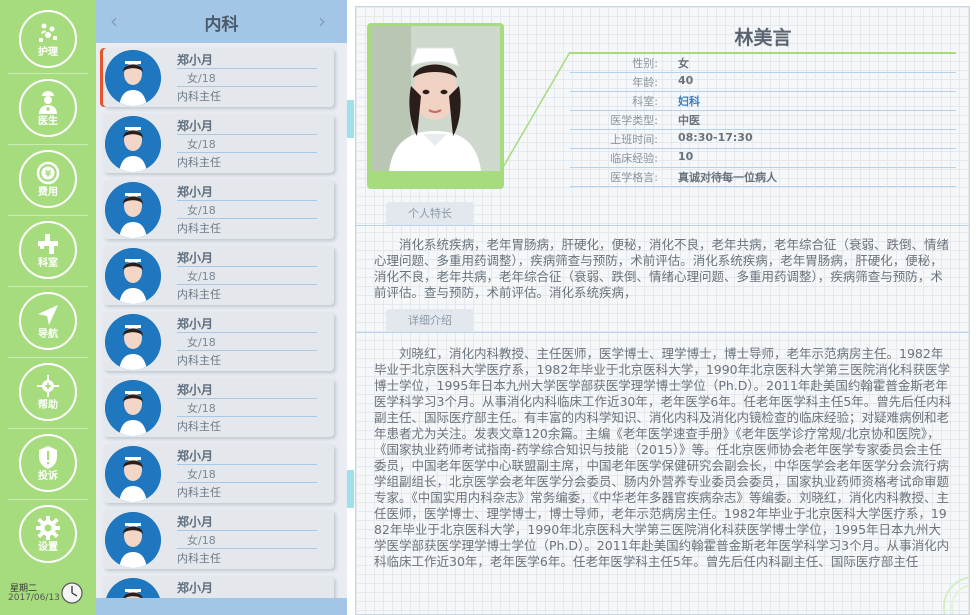  I want to click on doctor-photo, so click(435, 98).